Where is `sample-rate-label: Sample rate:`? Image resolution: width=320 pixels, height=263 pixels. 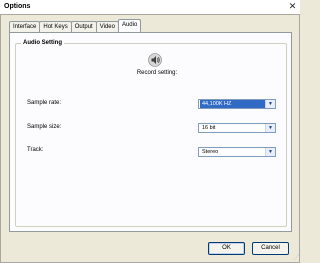
sample-rate-label: Sample rate: is located at coordinates (44, 103).